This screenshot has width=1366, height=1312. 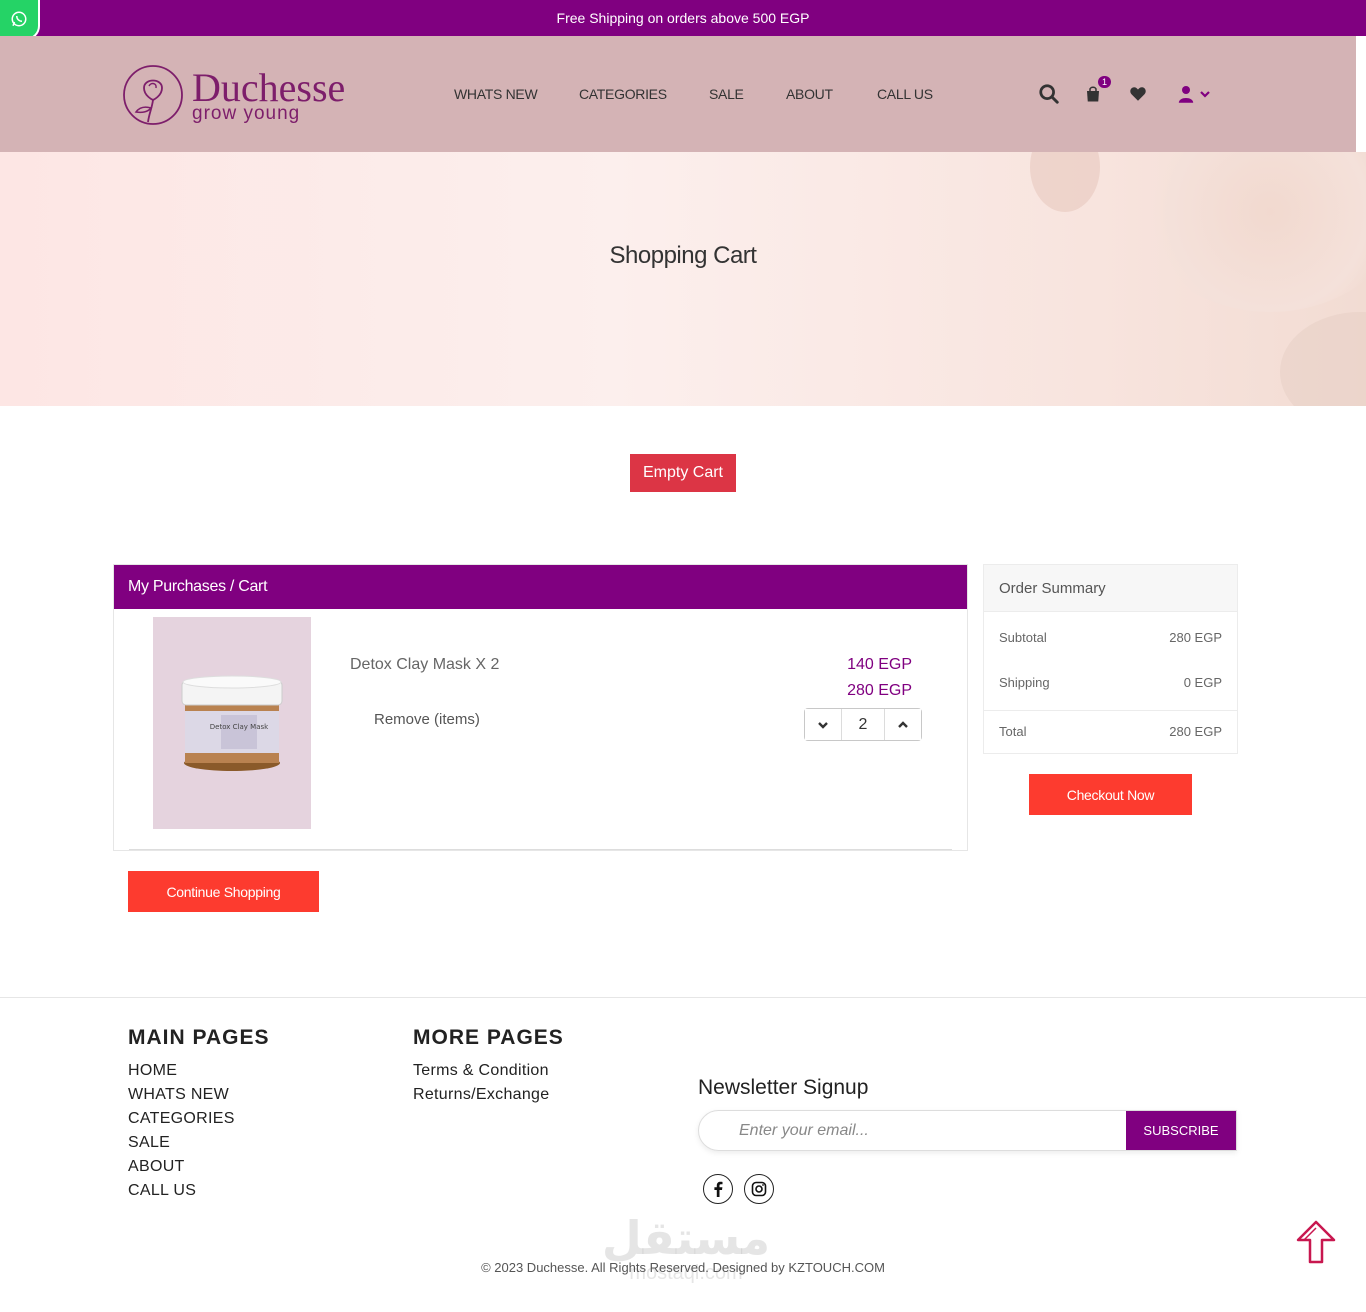 I want to click on facebook-icon, so click(x=718, y=1189).